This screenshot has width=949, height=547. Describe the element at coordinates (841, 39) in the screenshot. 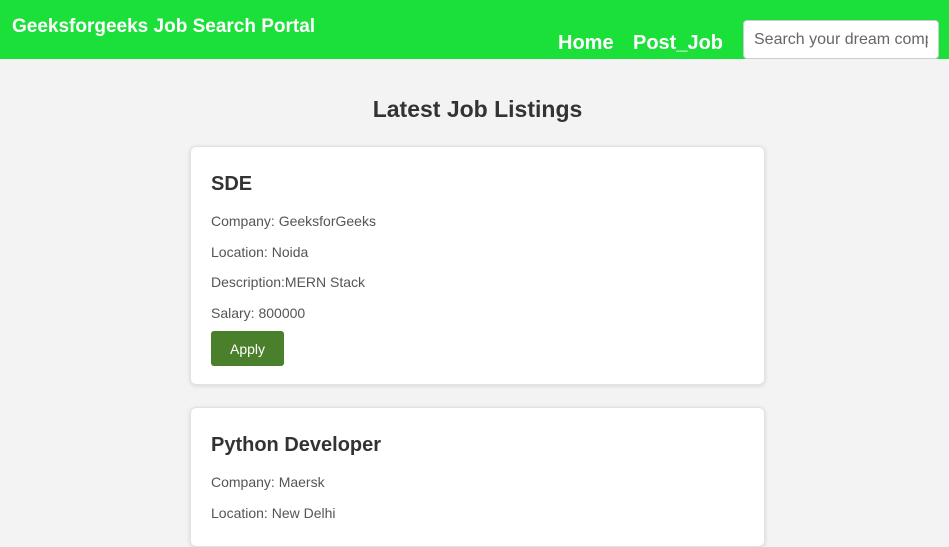

I see `search-input` at that location.